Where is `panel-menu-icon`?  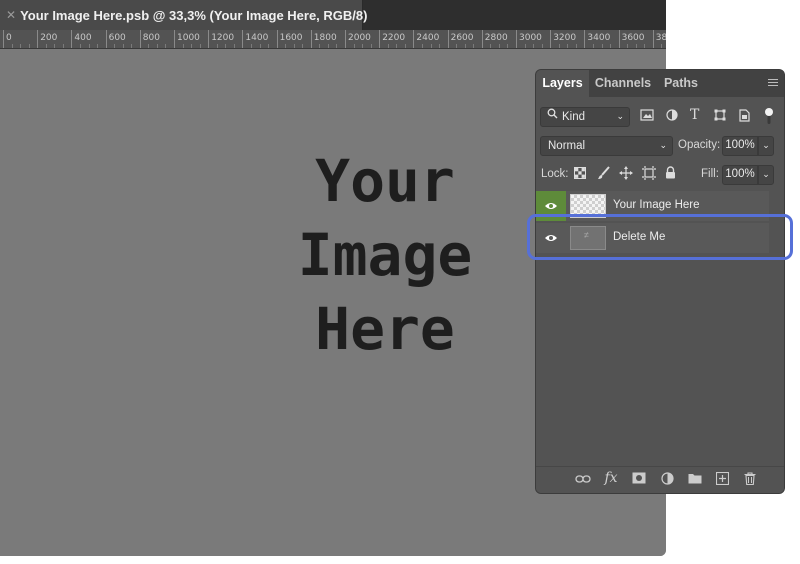
panel-menu-icon is located at coordinates (773, 83).